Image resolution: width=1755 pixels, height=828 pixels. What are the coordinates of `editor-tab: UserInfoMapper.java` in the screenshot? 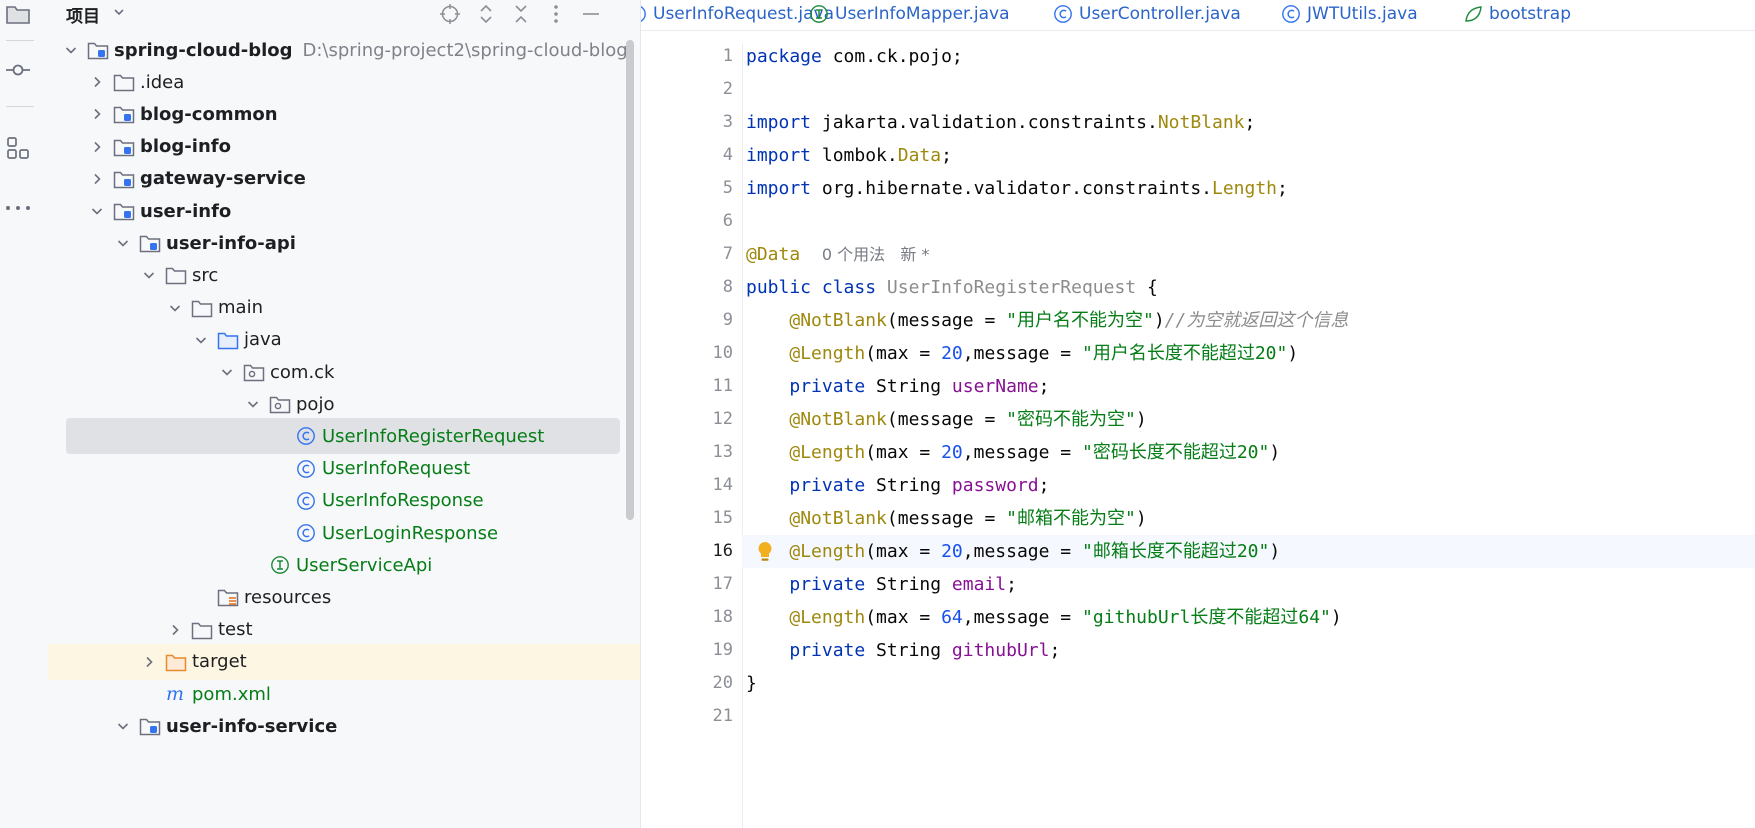 It's located at (909, 14).